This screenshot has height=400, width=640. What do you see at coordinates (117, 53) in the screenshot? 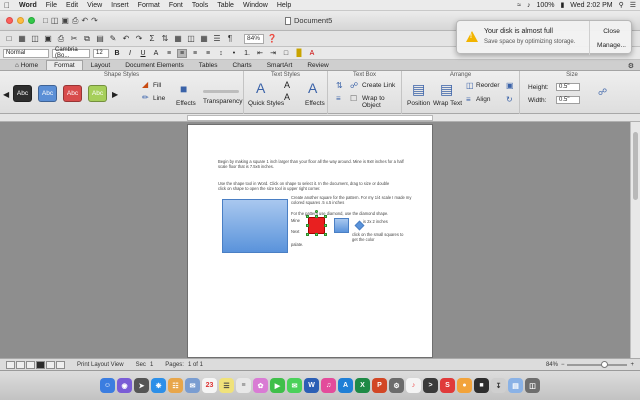
I see `bold-button: B` at bounding box center [117, 53].